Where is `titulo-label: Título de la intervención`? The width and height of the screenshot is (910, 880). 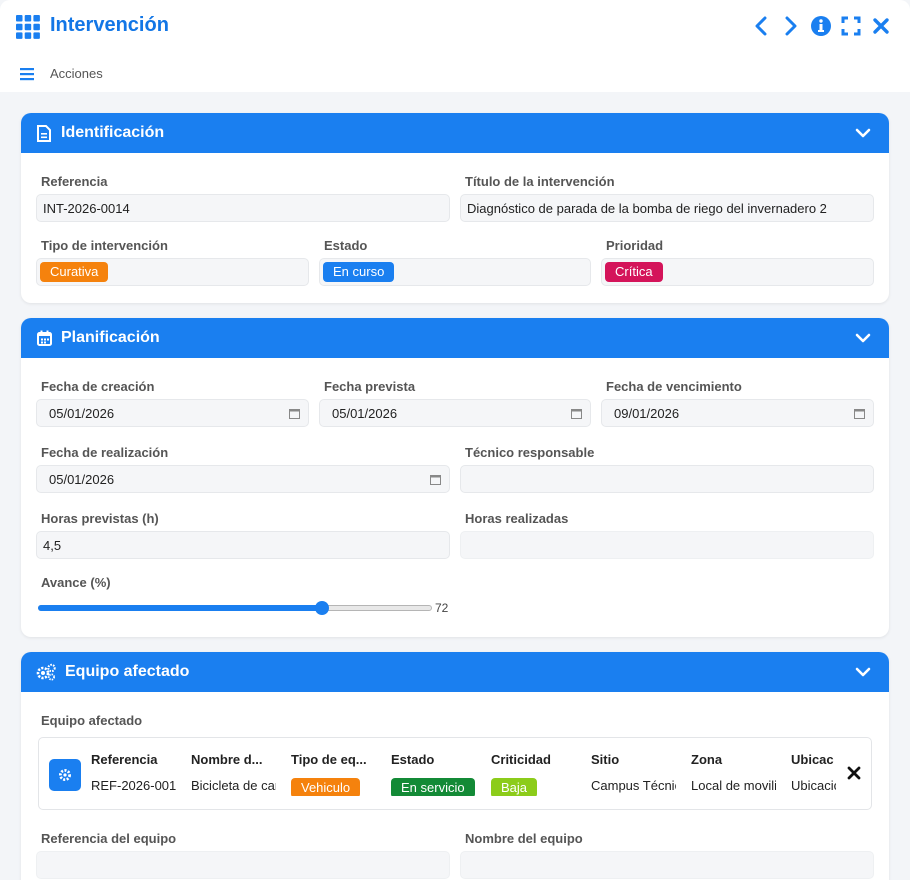 titulo-label: Título de la intervención is located at coordinates (540, 181).